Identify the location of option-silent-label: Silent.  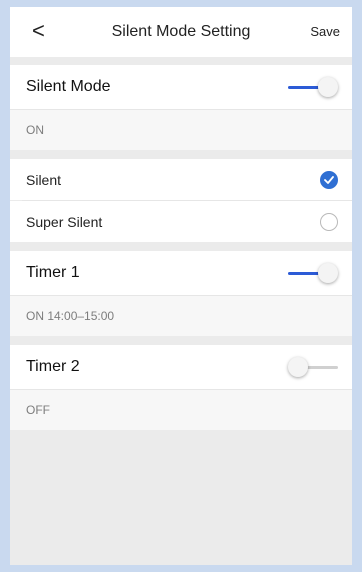
(44, 179).